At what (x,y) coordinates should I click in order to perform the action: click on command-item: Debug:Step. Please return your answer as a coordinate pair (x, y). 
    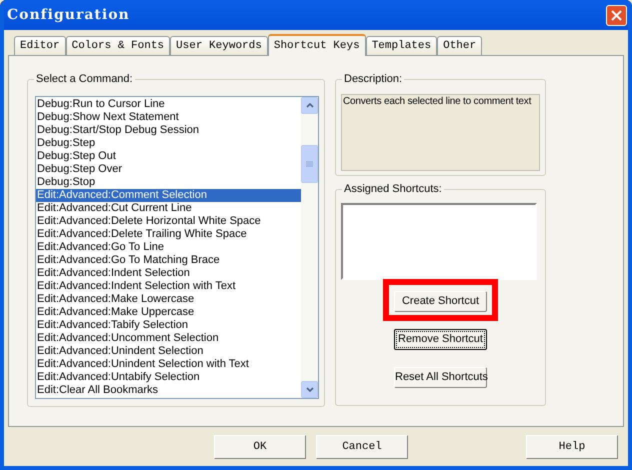
    Looking at the image, I should click on (168, 143).